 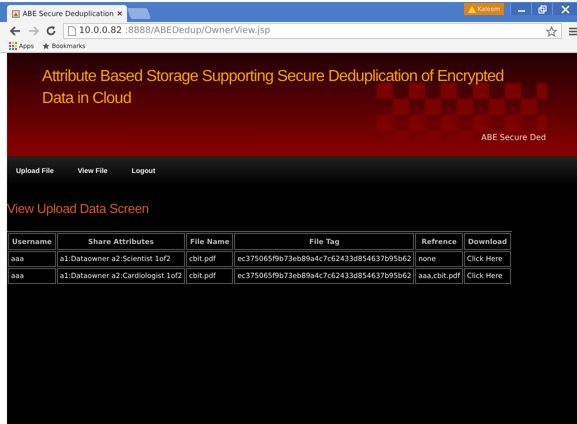 What do you see at coordinates (78, 209) in the screenshot?
I see `page-heading: View Upload Data Screen` at bounding box center [78, 209].